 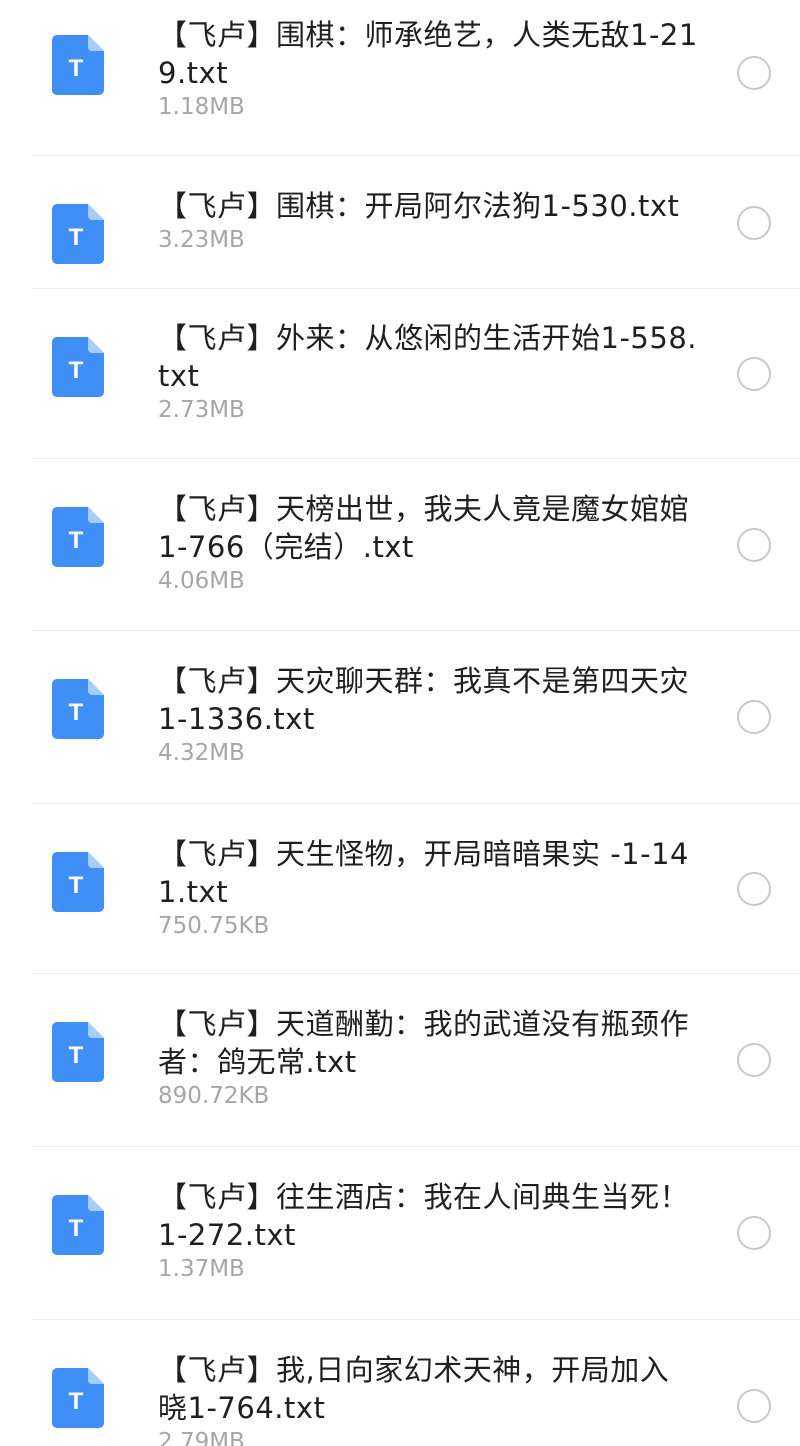 I want to click on file-size: 750.75KB, so click(x=214, y=926).